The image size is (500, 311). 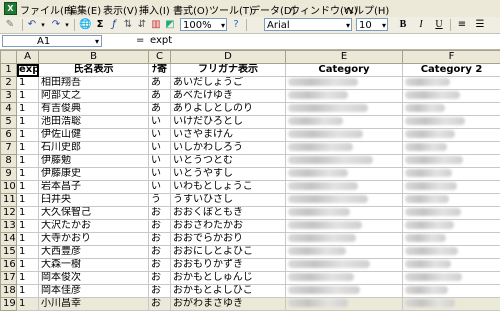 What do you see at coordinates (94, 96) in the screenshot?
I see `cell-name: 阿部丈之` at bounding box center [94, 96].